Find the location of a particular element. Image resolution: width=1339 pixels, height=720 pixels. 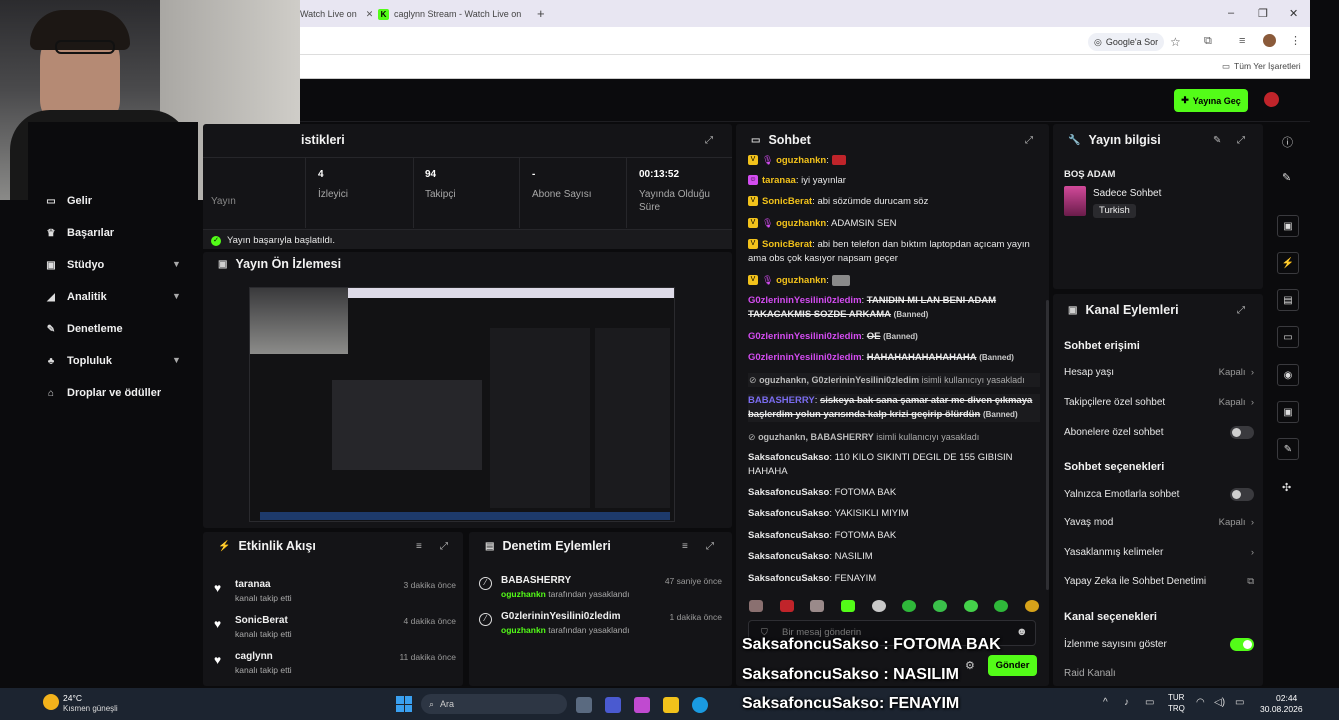

info-icon: ⓘ is located at coordinates (1287, 142).